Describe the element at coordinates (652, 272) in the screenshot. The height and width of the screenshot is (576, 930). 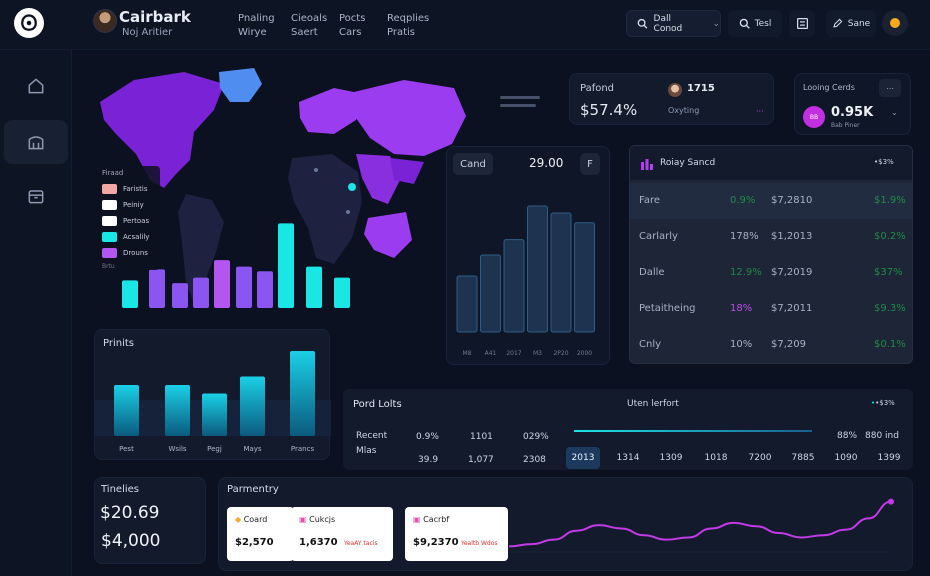
I see `row-name: Dalle` at that location.